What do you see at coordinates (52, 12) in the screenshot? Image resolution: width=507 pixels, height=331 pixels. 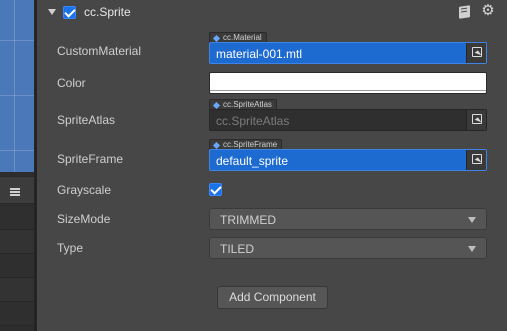 I see `collapse-caret-icon` at bounding box center [52, 12].